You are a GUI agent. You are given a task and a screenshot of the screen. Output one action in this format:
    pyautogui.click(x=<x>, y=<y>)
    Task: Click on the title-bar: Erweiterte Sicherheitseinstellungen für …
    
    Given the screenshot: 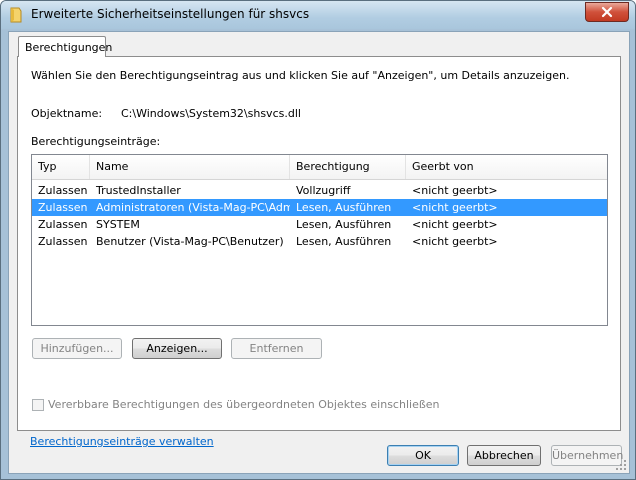 What is the action you would take?
    pyautogui.click(x=318, y=15)
    